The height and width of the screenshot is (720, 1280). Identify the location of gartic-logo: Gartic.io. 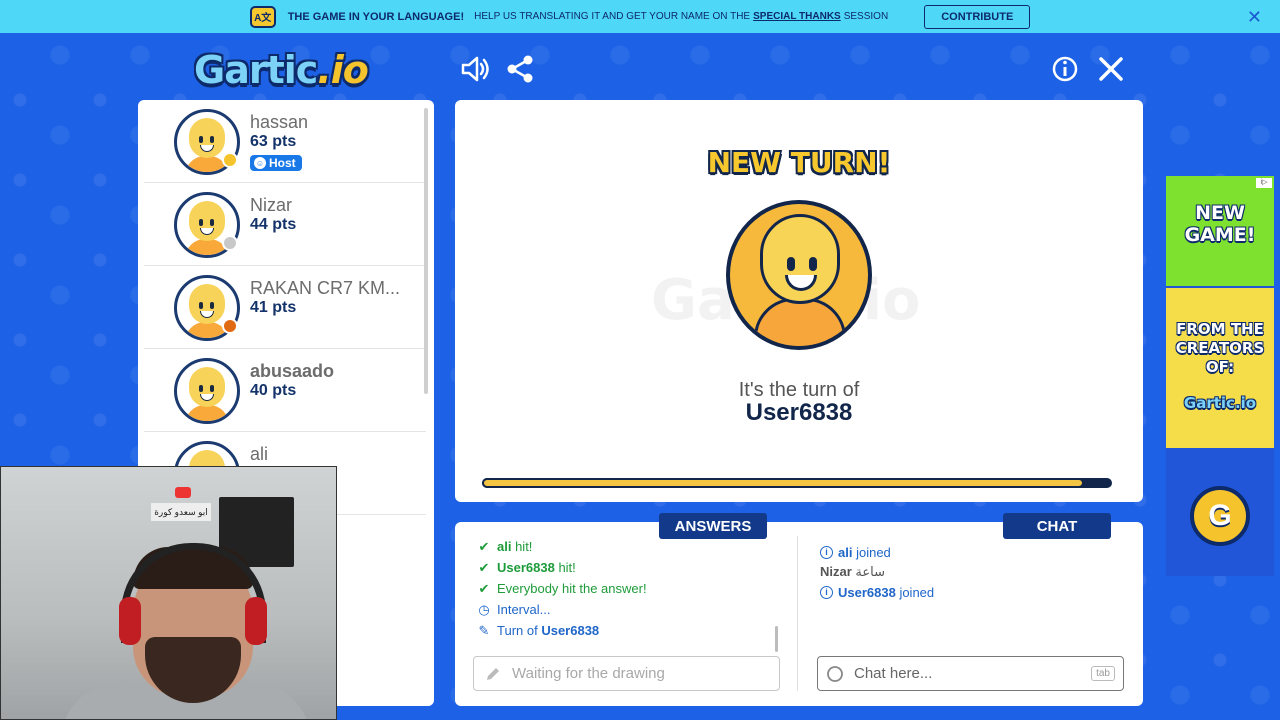
(281, 70).